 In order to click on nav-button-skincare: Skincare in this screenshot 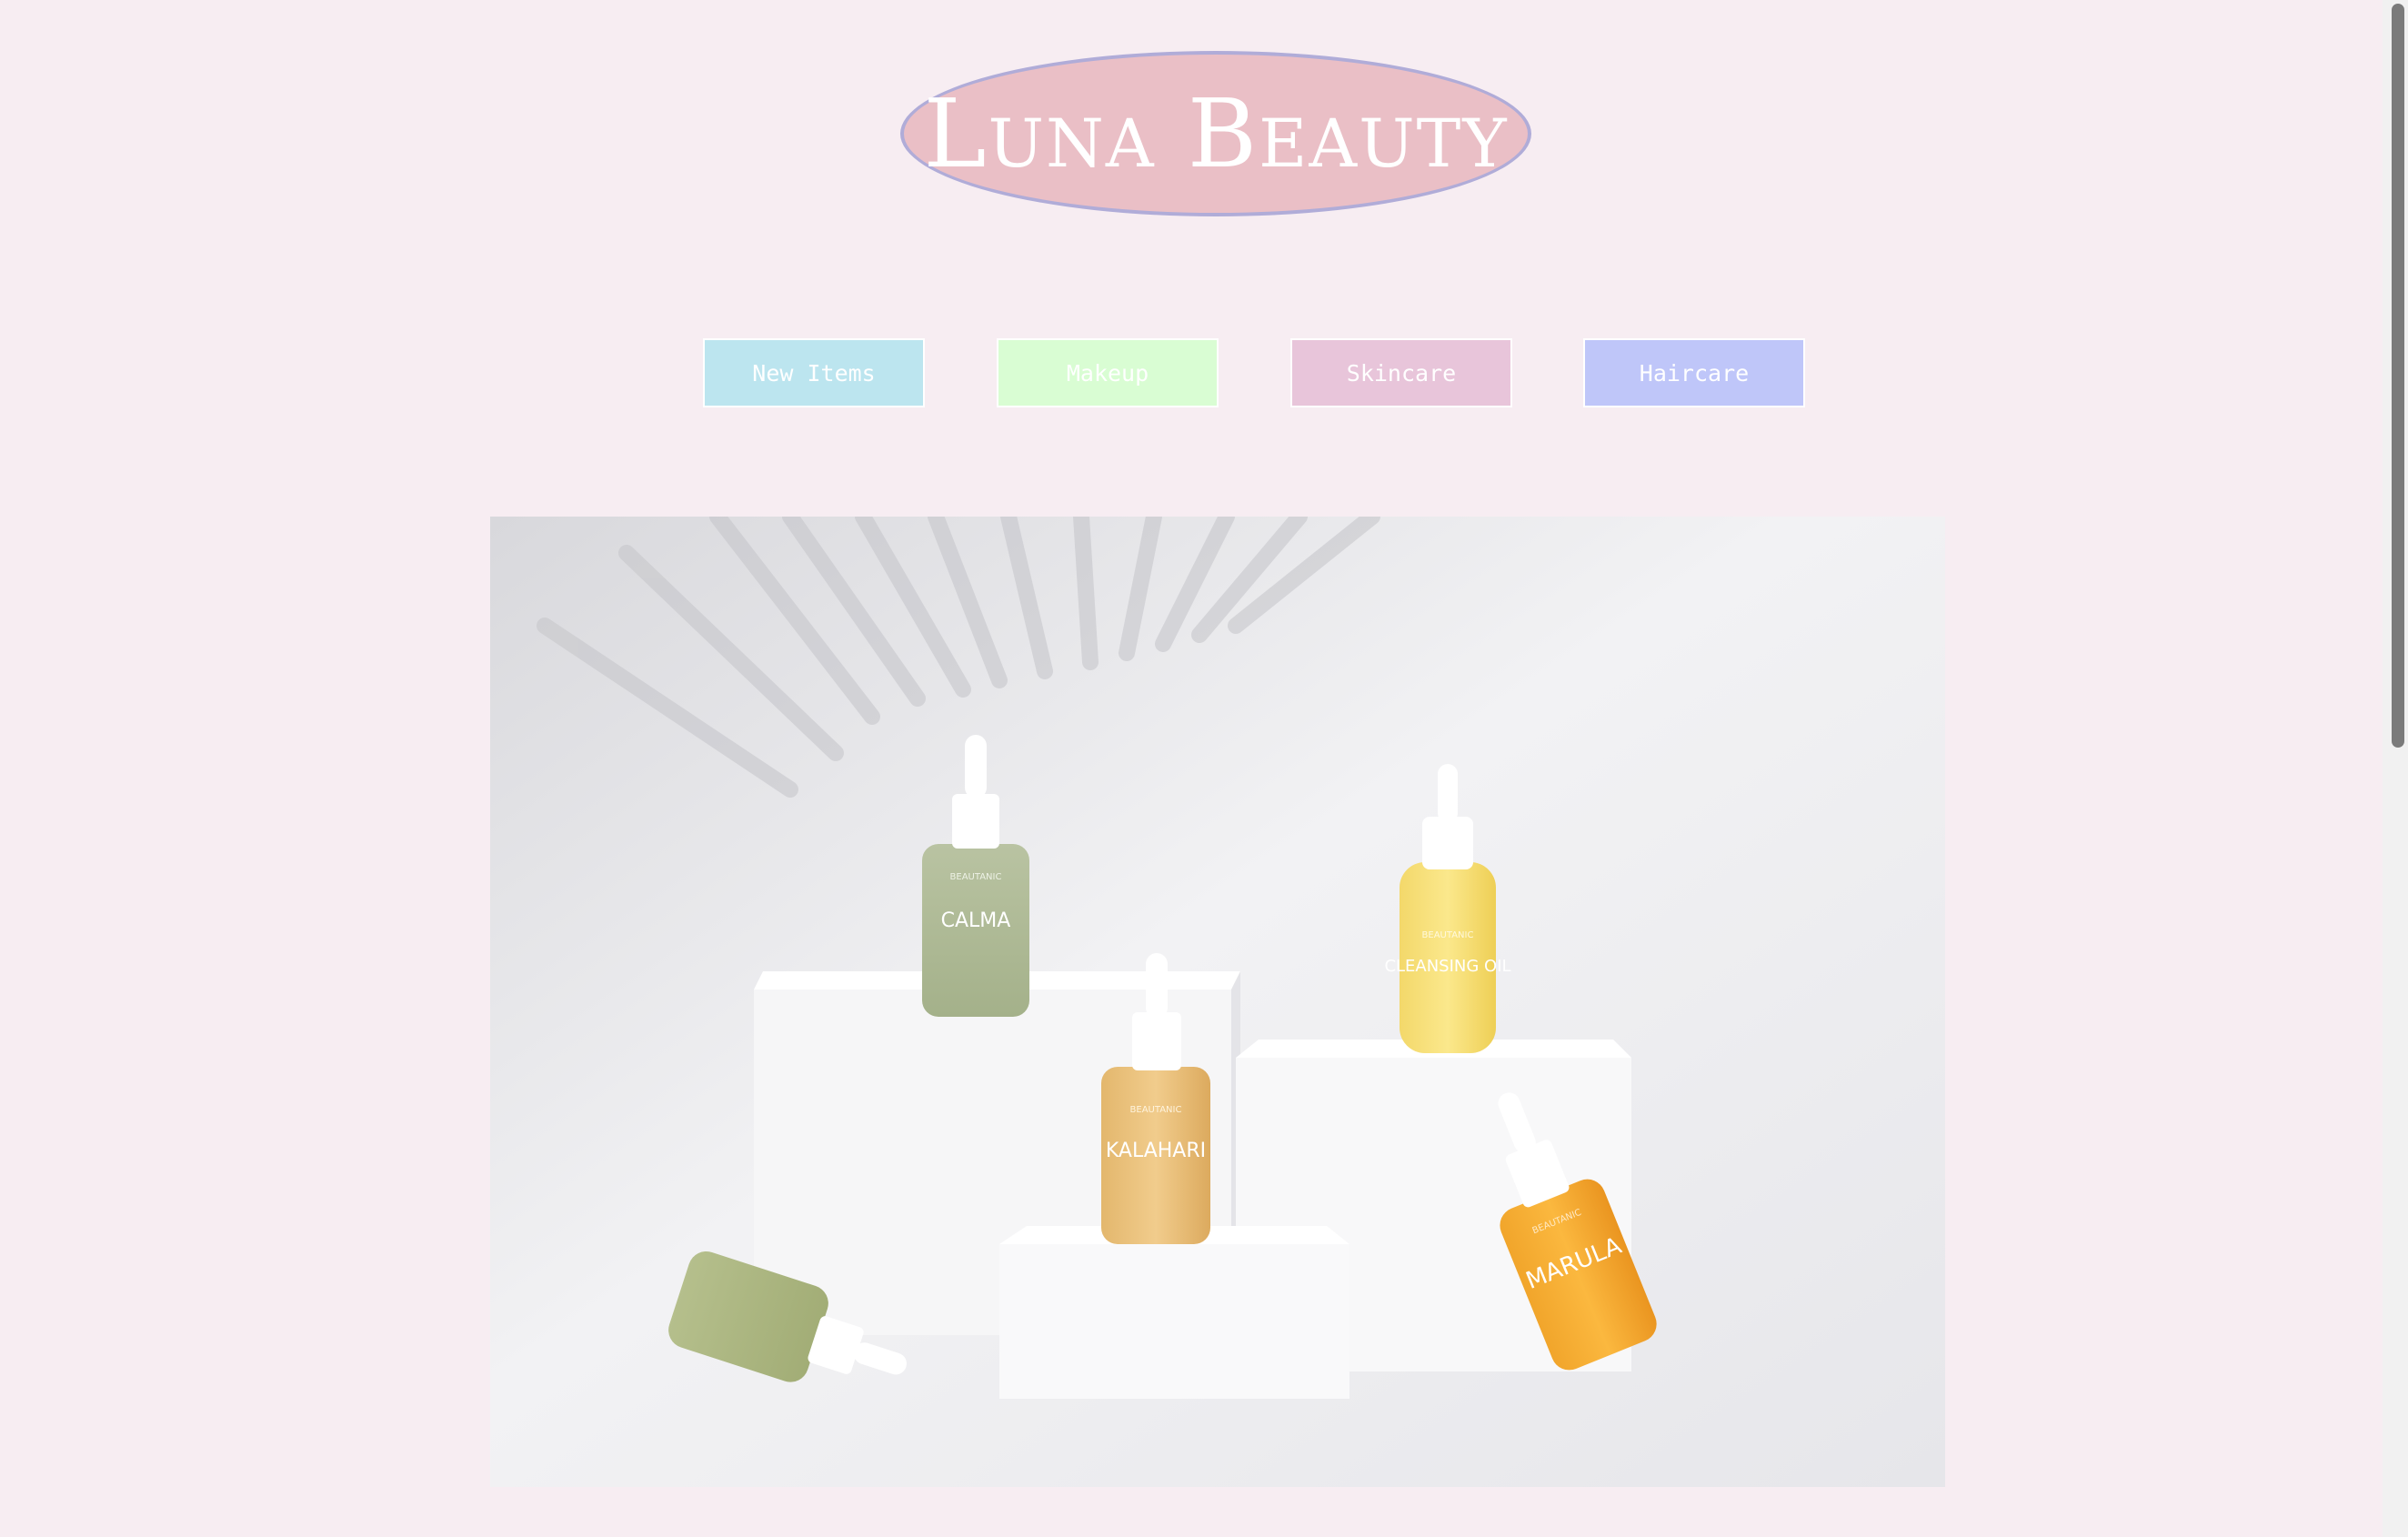, I will do `click(1401, 373)`.